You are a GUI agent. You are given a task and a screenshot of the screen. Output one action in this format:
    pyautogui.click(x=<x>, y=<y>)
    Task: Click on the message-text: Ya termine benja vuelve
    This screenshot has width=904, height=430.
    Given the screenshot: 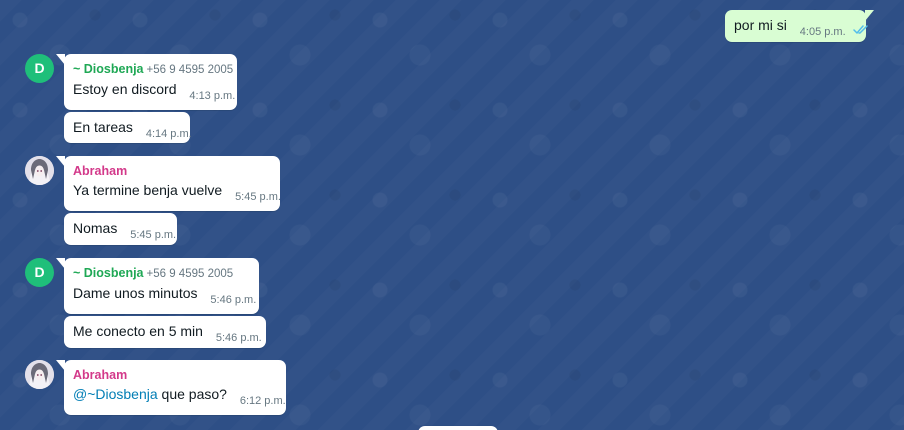 What is the action you would take?
    pyautogui.click(x=148, y=190)
    